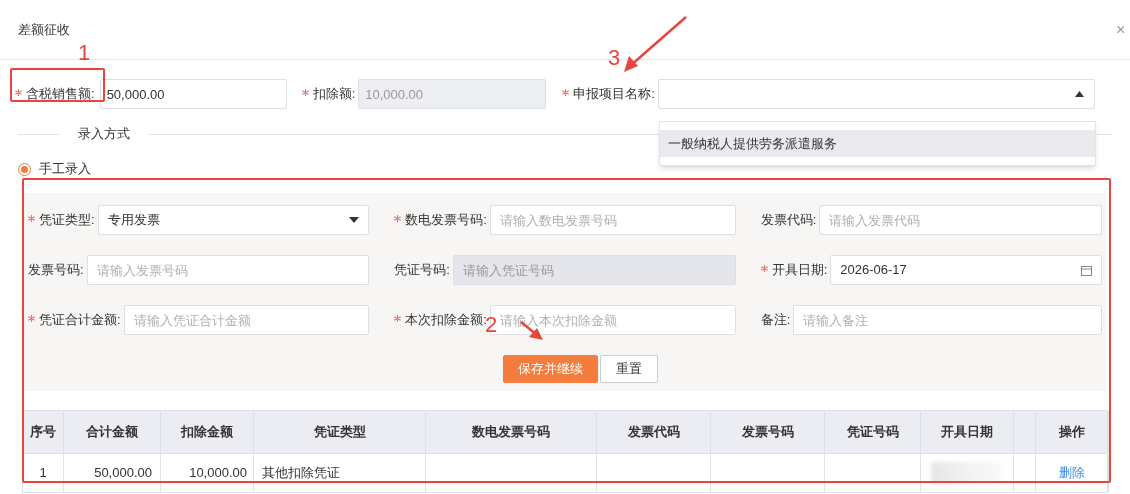 This screenshot has width=1130, height=494. I want to click on date-field: 2026-06-17, so click(966, 270).